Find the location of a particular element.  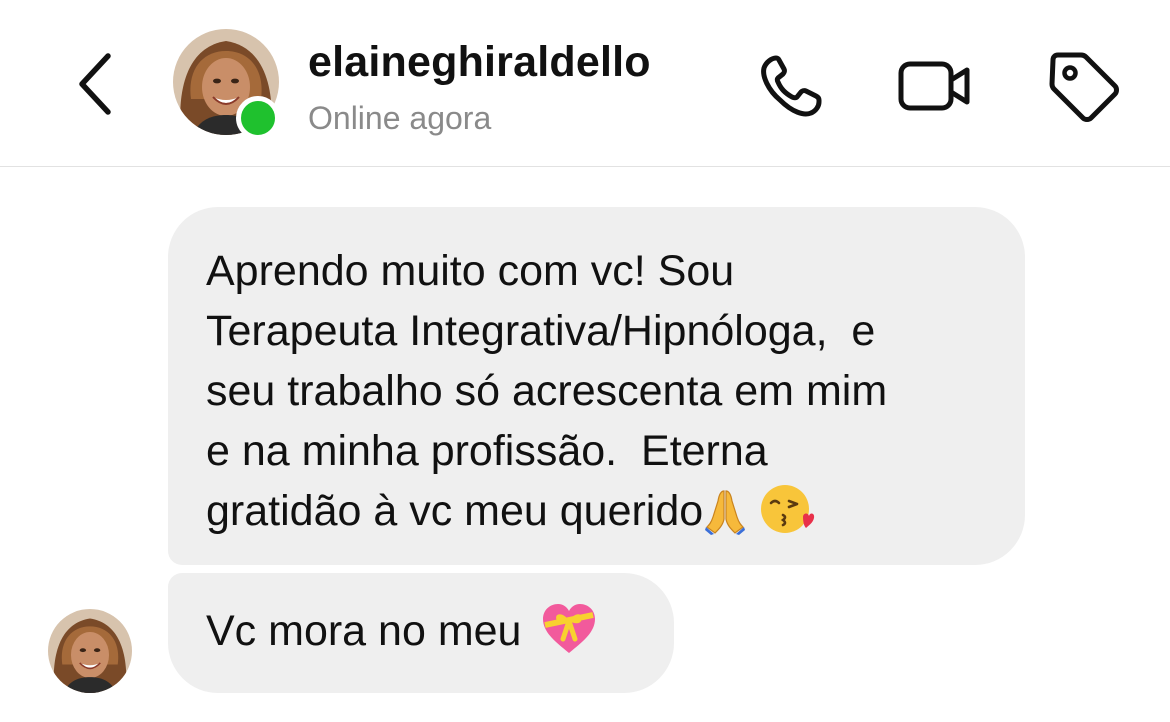

audio-call-button is located at coordinates (790, 86).